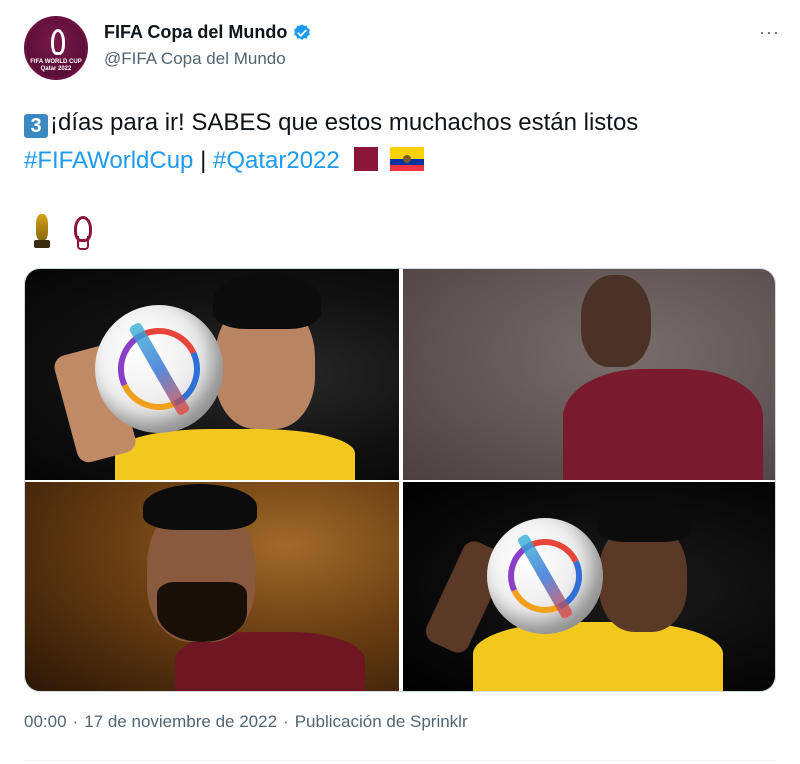  I want to click on more-options-button: ···, so click(769, 32).